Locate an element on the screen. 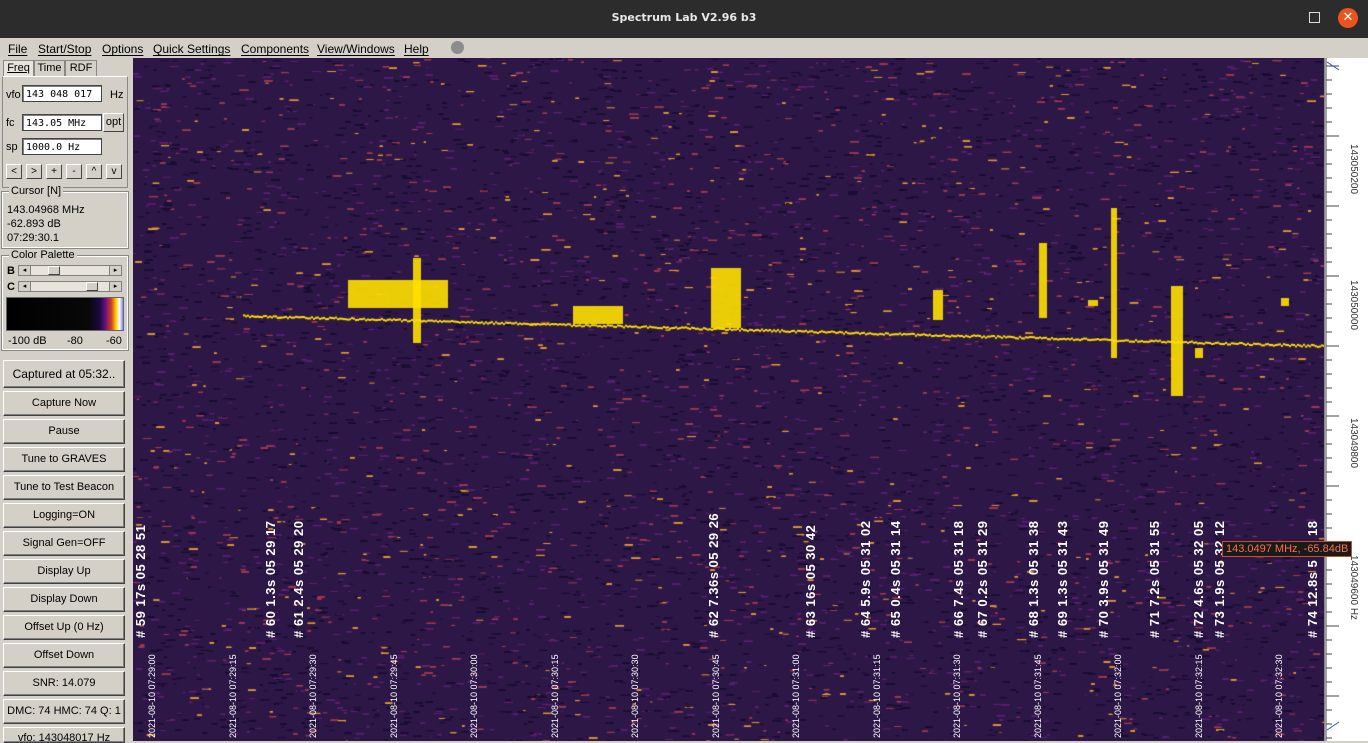 The image size is (1368, 743). timestamp-label: 2021-08-10 07:29:15 is located at coordinates (232, 696).